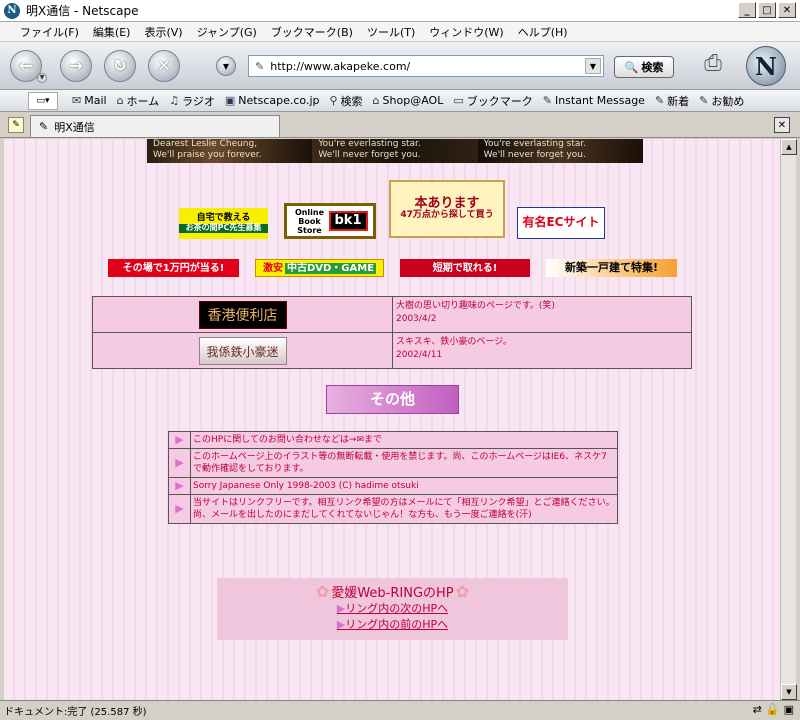  What do you see at coordinates (475, 306) in the screenshot?
I see `link-description: 大樹の思い切り趣味のページです。(笑)` at bounding box center [475, 306].